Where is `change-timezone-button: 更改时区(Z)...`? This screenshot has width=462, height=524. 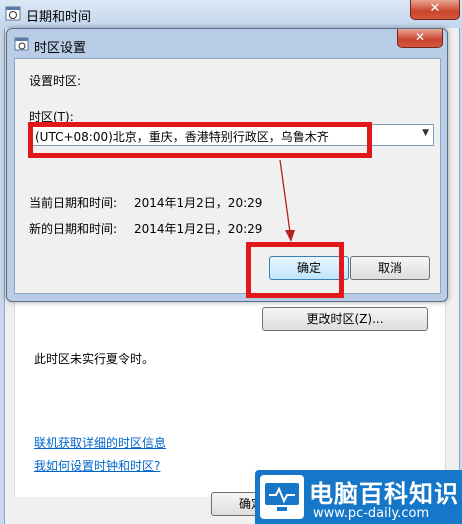 change-timezone-button: 更改时区(Z)... is located at coordinates (345, 319).